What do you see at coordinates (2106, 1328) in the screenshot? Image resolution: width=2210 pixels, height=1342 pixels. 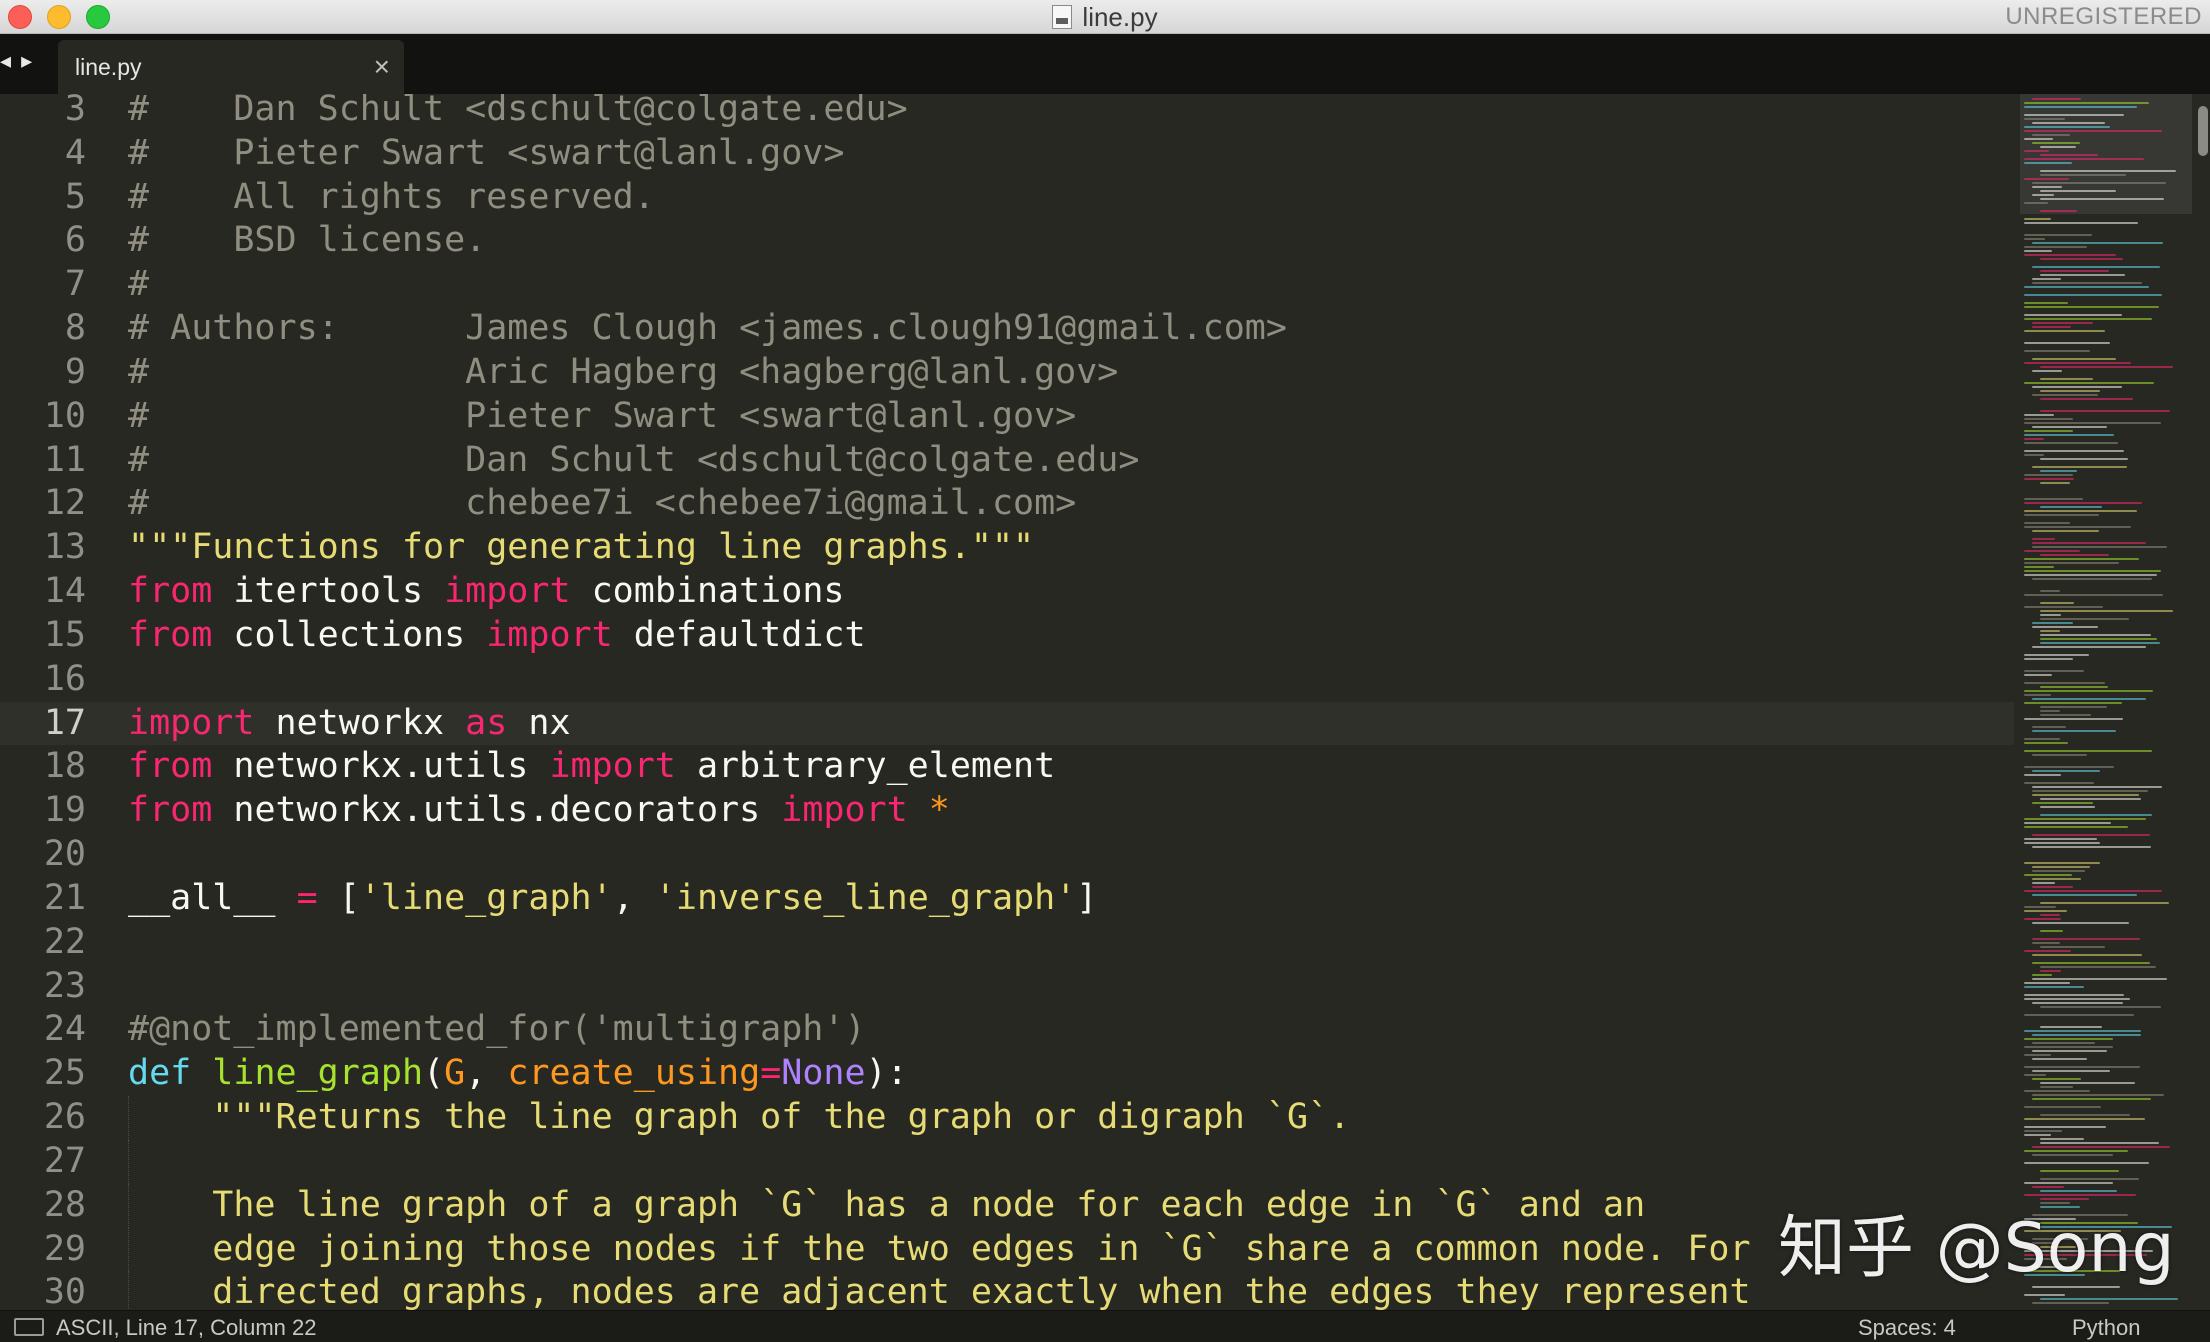 I see `syntax-selector: Python` at bounding box center [2106, 1328].